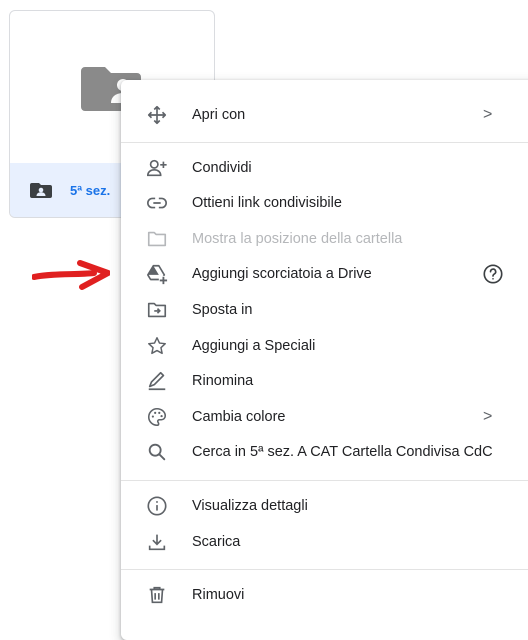 This screenshot has height=640, width=528. What do you see at coordinates (157, 542) in the screenshot?
I see `download-icon` at bounding box center [157, 542].